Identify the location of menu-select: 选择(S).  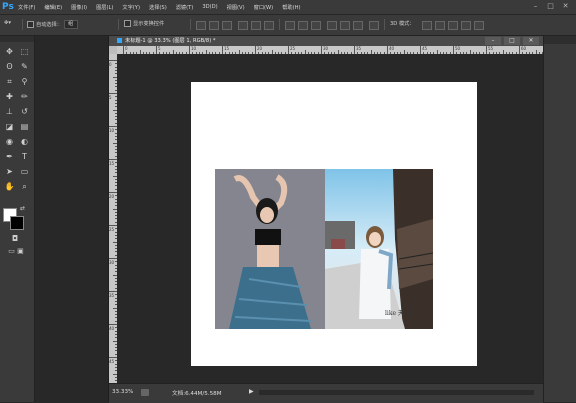
(158, 7).